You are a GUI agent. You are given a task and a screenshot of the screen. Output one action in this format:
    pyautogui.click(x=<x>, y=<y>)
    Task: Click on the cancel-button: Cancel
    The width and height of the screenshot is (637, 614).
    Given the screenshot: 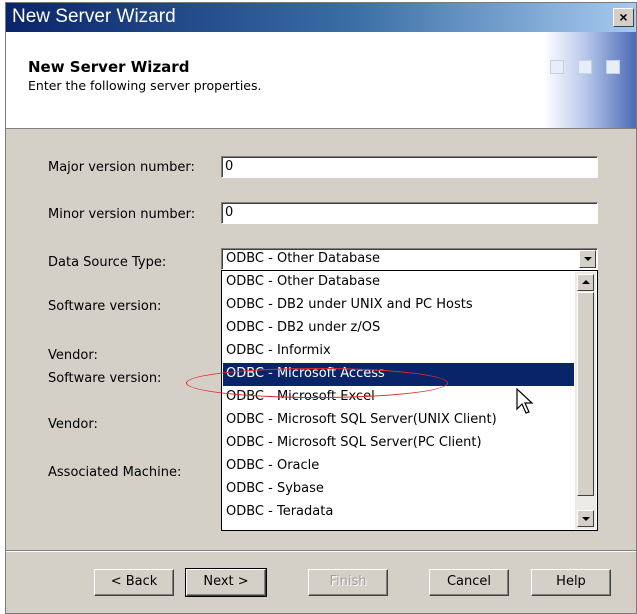 What is the action you would take?
    pyautogui.click(x=469, y=582)
    